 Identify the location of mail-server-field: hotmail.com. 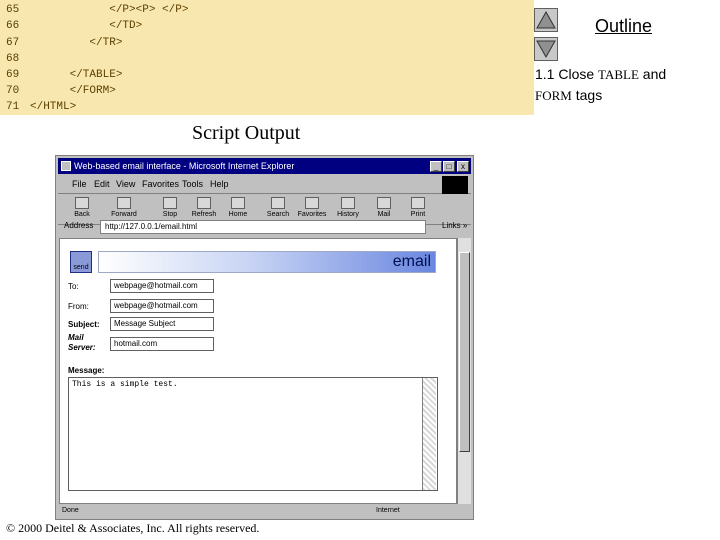
(162, 344).